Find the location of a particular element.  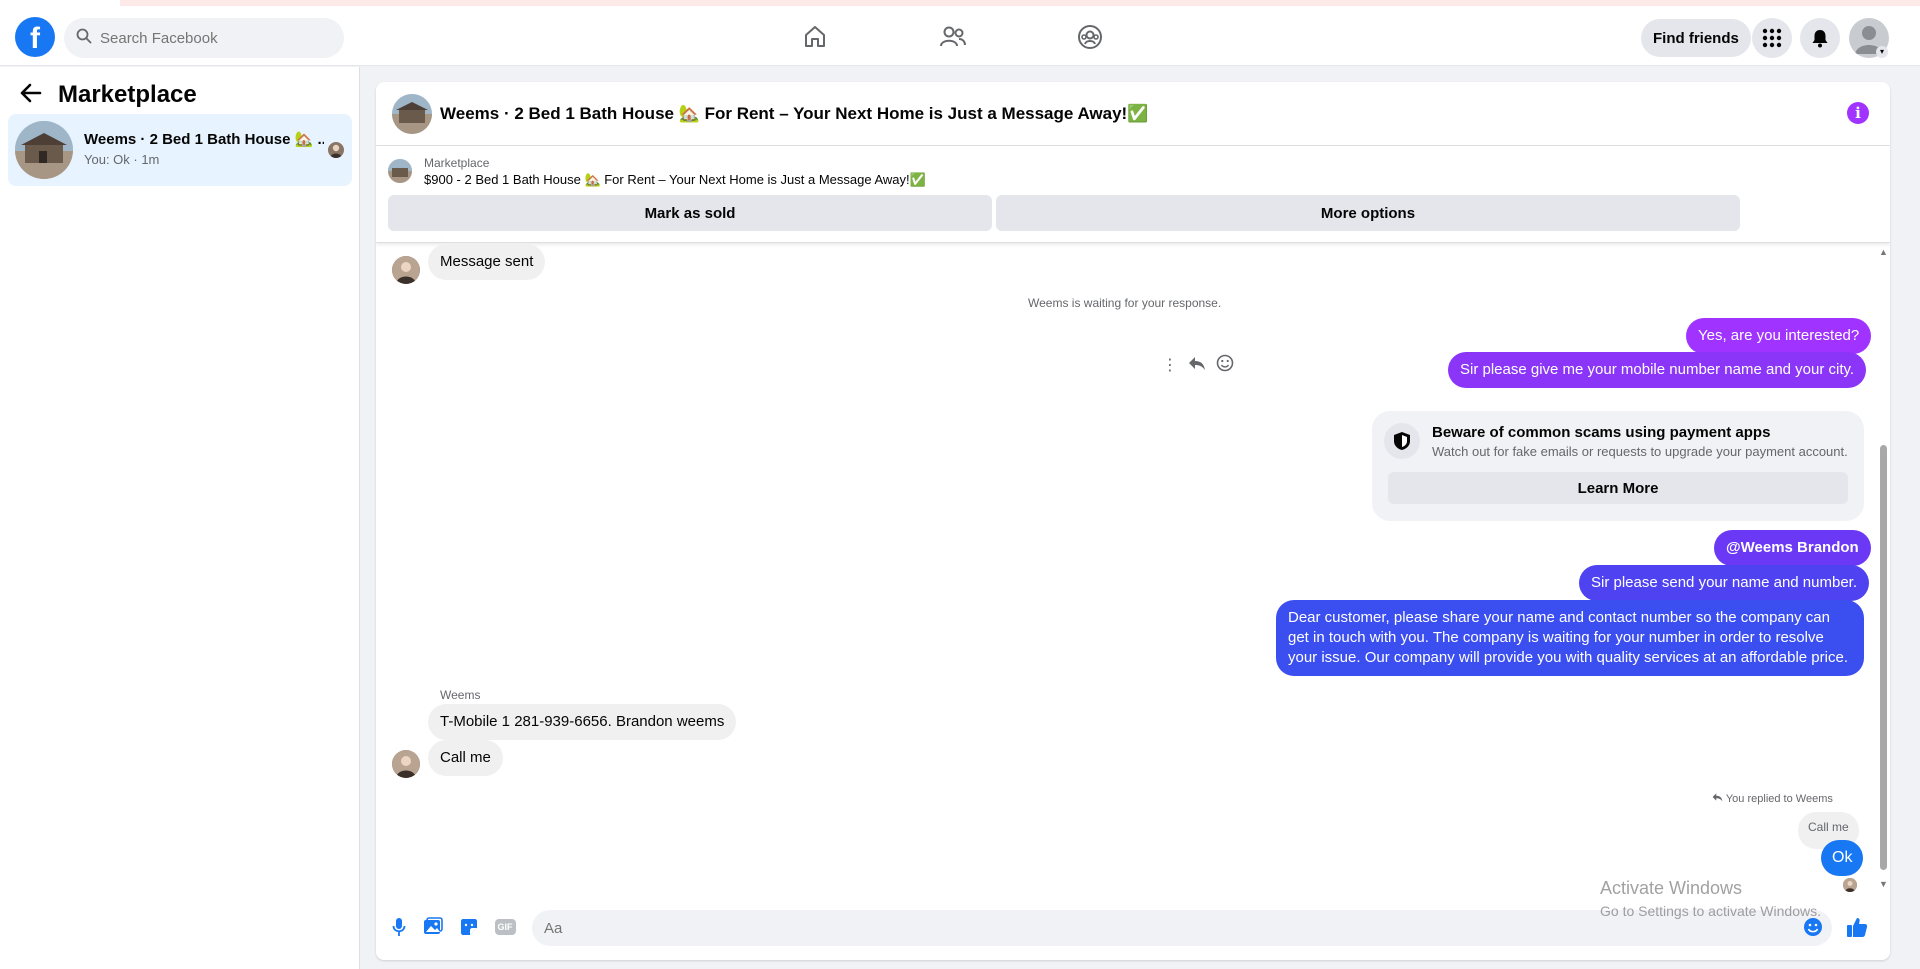

learn-more-button: Learn More is located at coordinates (1618, 488).